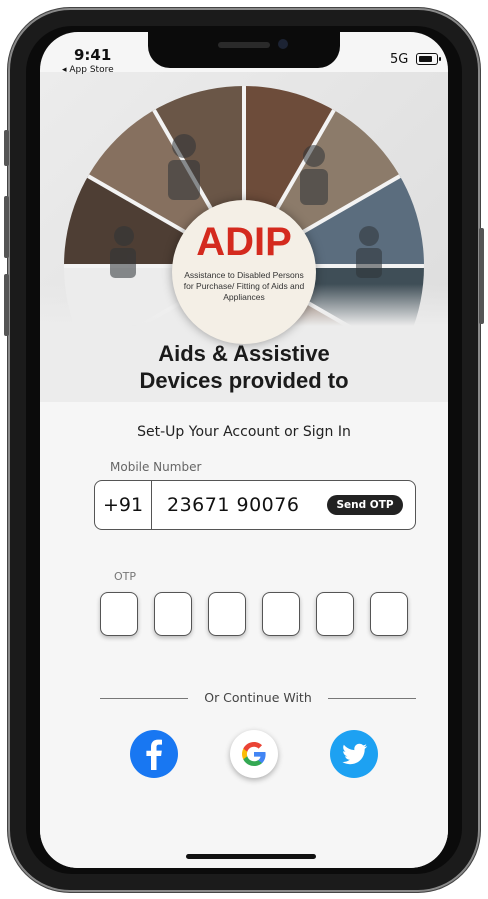 This screenshot has height=899, width=488. I want to click on send-otp-button: Send OTP, so click(365, 505).